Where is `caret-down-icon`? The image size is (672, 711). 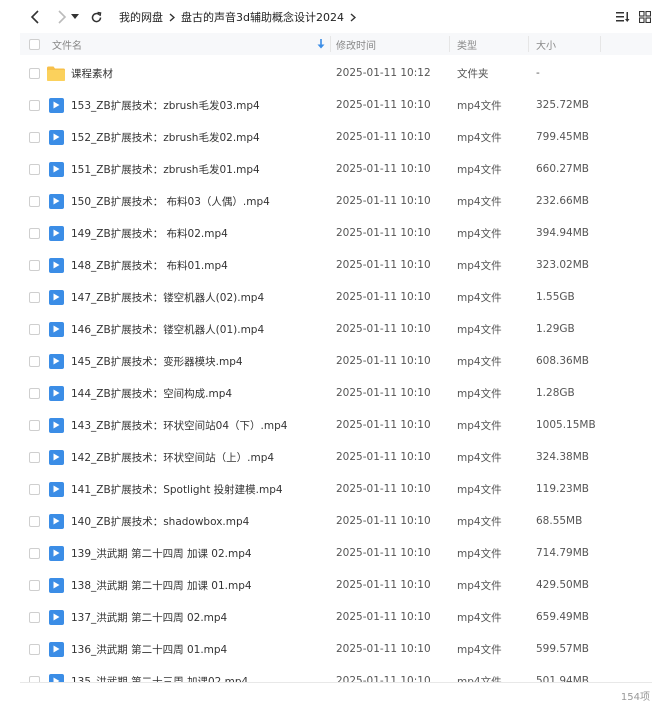 caret-down-icon is located at coordinates (75, 16).